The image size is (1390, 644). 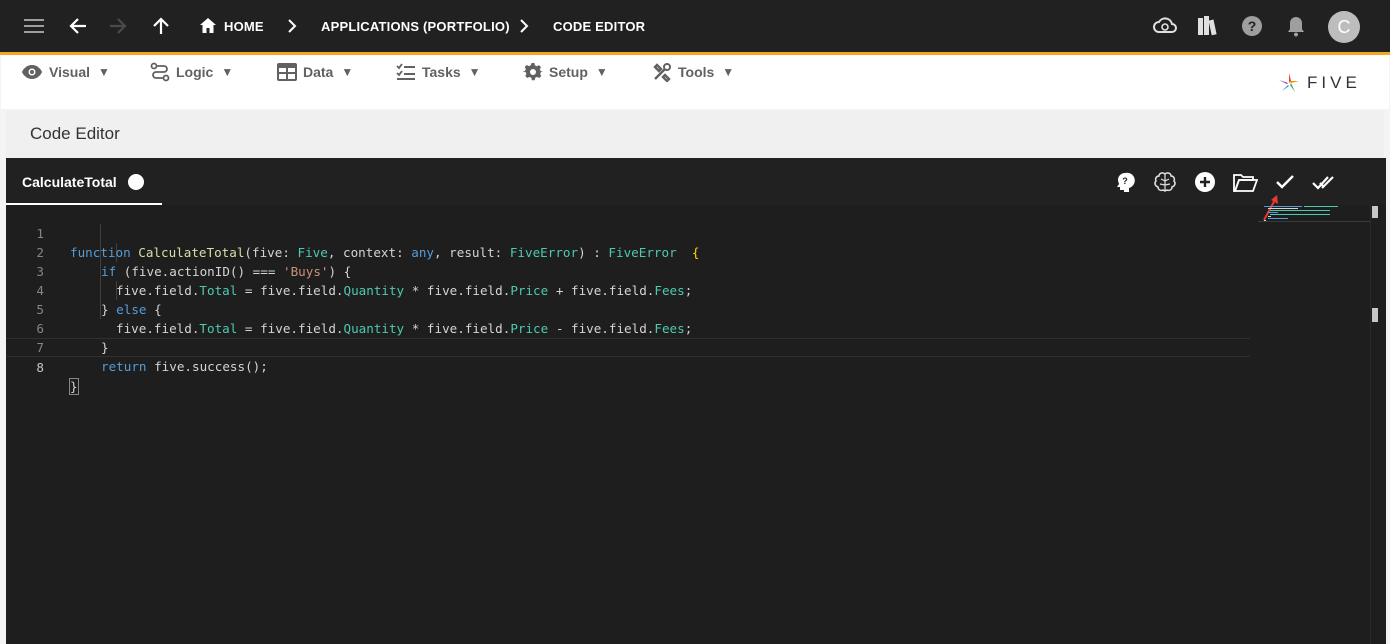 I want to click on menu-logic-label: Logic, so click(x=195, y=72).